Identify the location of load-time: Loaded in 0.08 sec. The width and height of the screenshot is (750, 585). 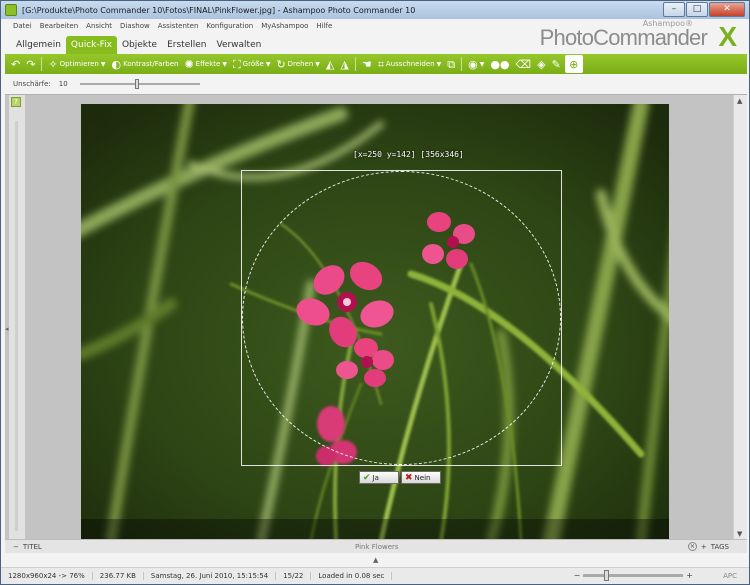
(352, 576).